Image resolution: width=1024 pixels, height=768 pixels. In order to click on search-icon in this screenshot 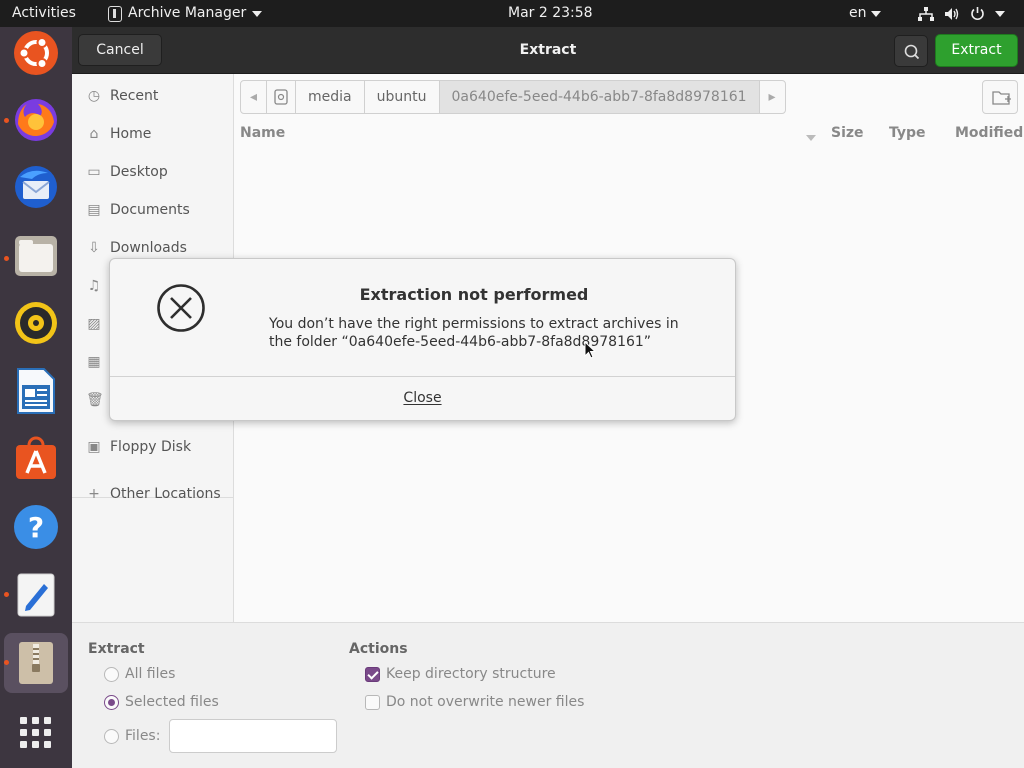, I will do `click(912, 52)`.